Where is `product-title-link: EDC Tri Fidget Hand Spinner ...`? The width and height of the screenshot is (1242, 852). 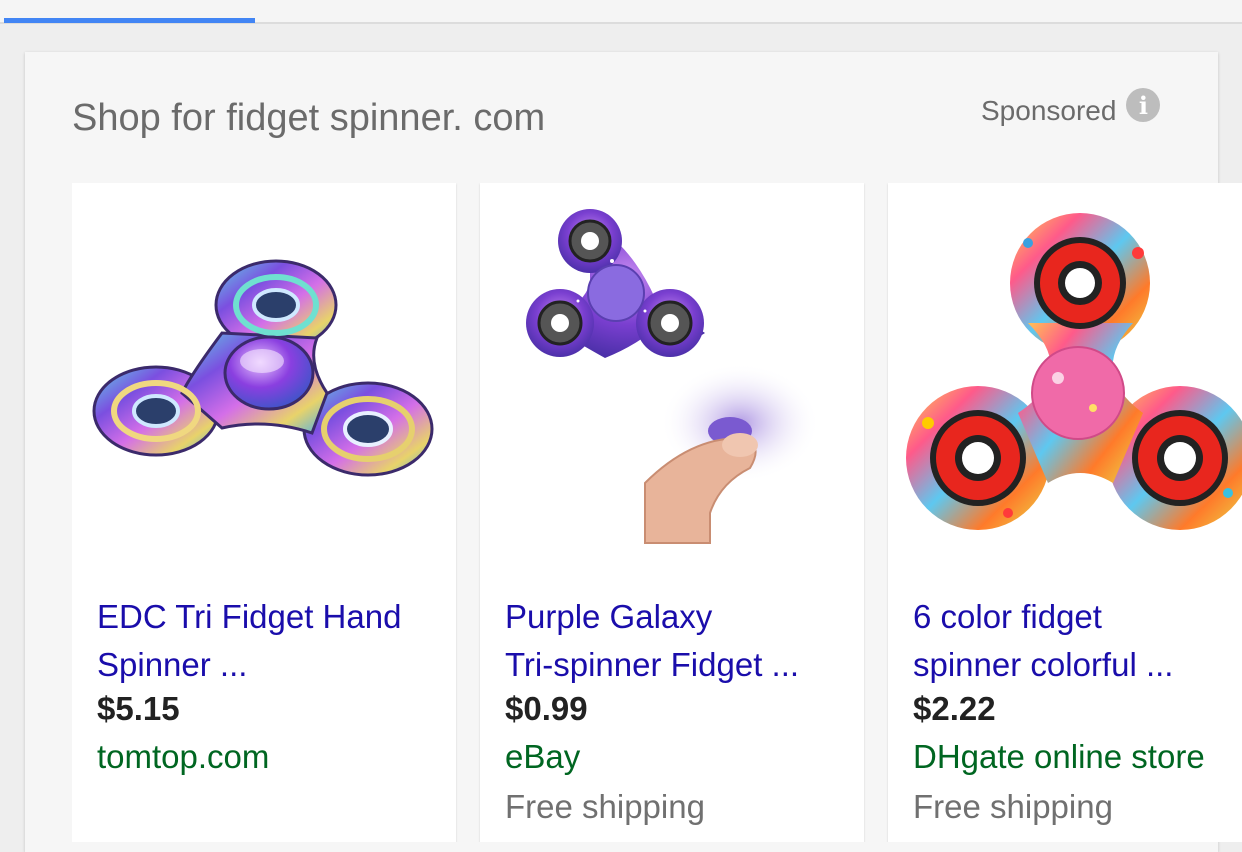
product-title-link: EDC Tri Fidget Hand Spinner ... is located at coordinates (269, 641).